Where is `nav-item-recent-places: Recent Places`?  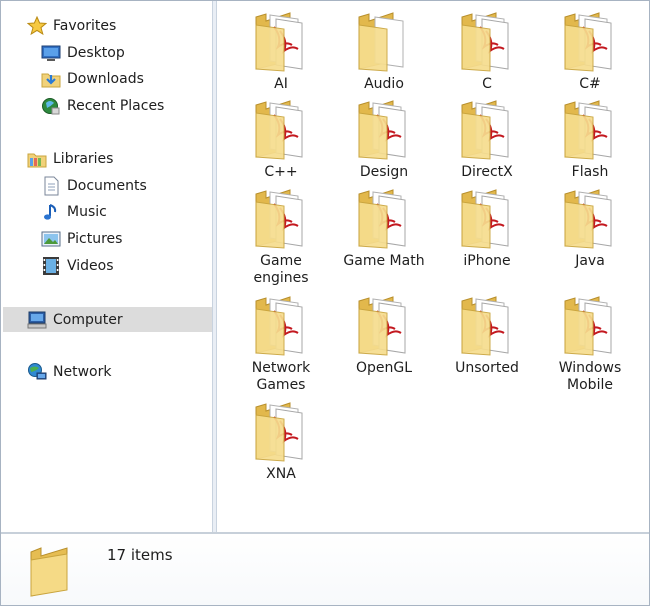
nav-item-recent-places: Recent Places is located at coordinates (102, 106).